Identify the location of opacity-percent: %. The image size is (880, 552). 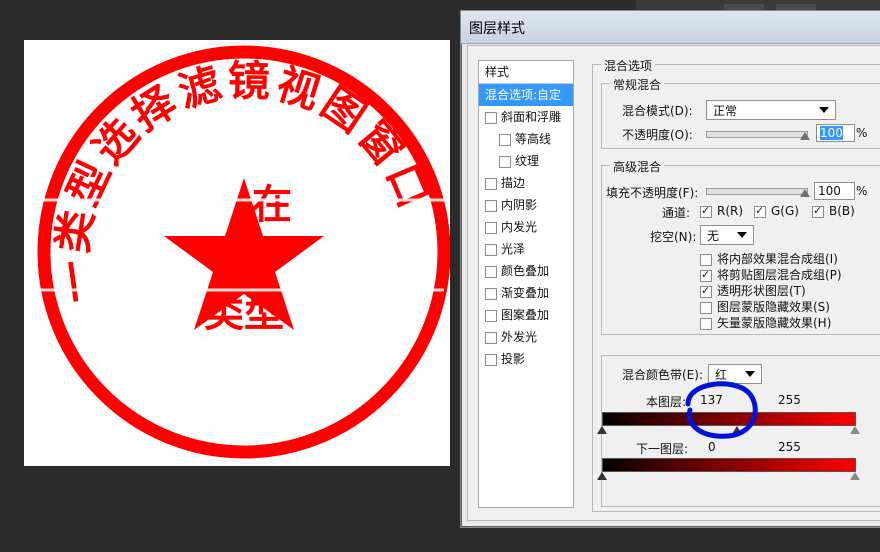
(862, 133).